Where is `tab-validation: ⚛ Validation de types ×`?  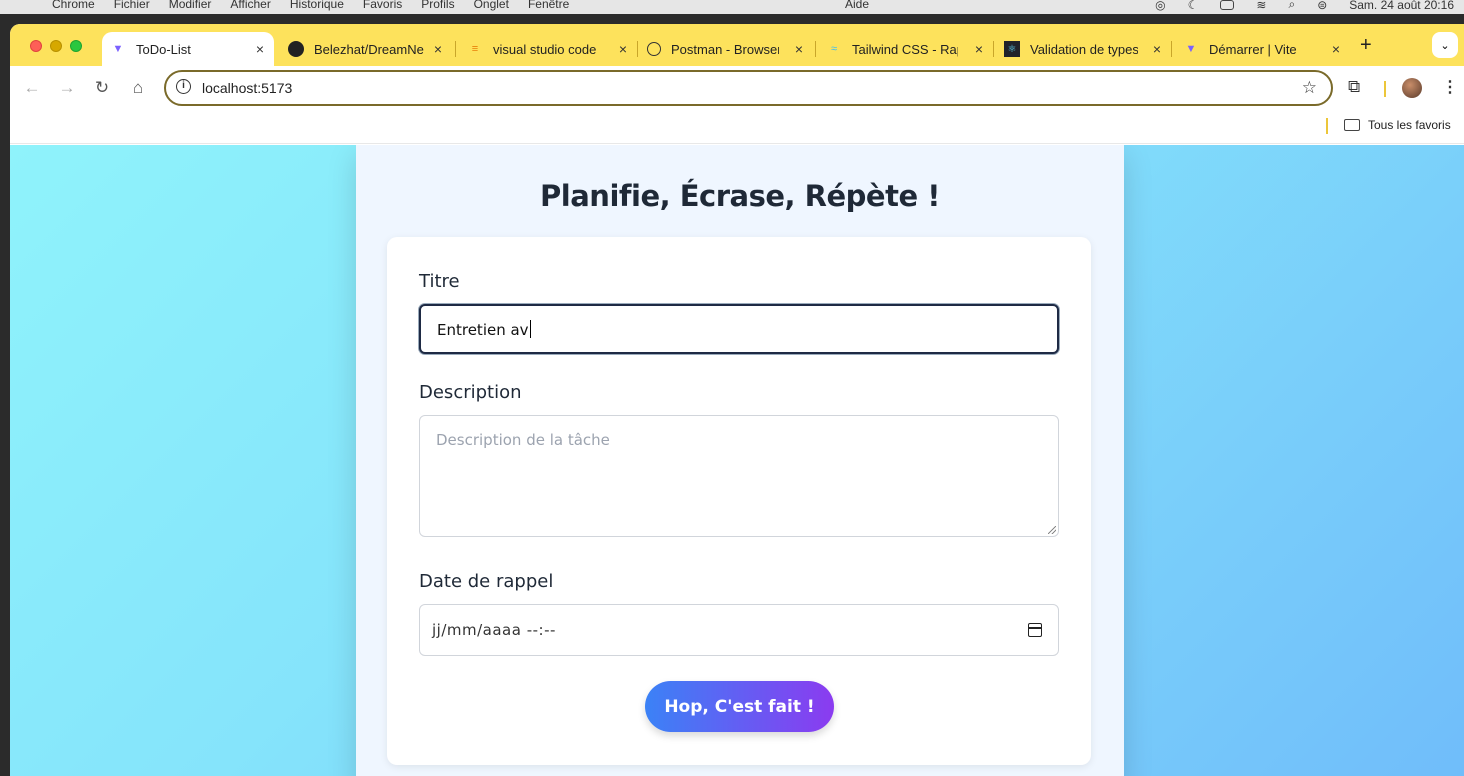 tab-validation: ⚛ Validation de types × is located at coordinates (1083, 49).